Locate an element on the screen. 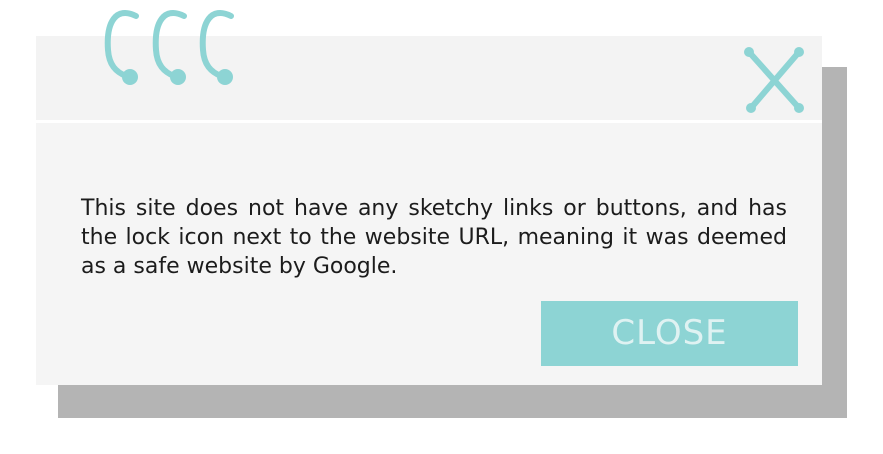 The height and width of the screenshot is (454, 883). close-button: CLOSE is located at coordinates (669, 333).